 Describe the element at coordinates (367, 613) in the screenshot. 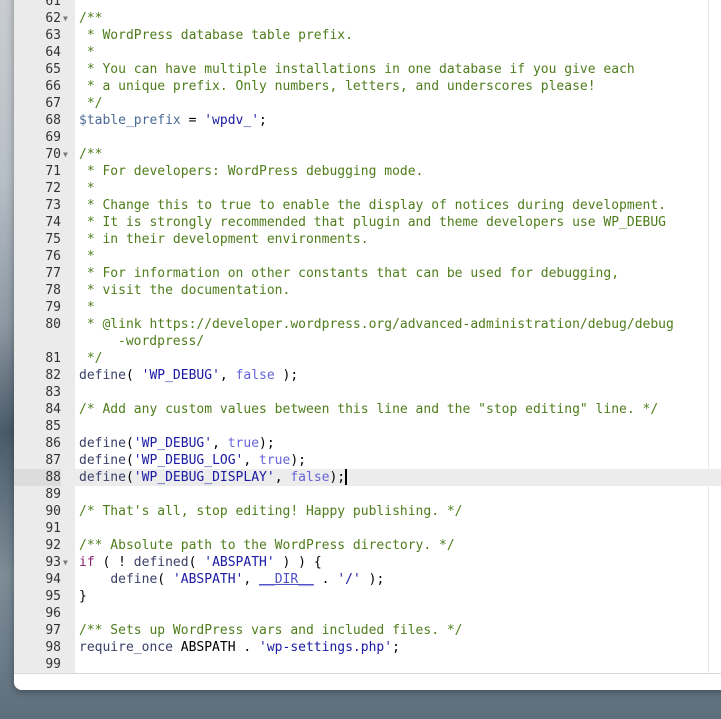

I see `code-line: 96` at that location.